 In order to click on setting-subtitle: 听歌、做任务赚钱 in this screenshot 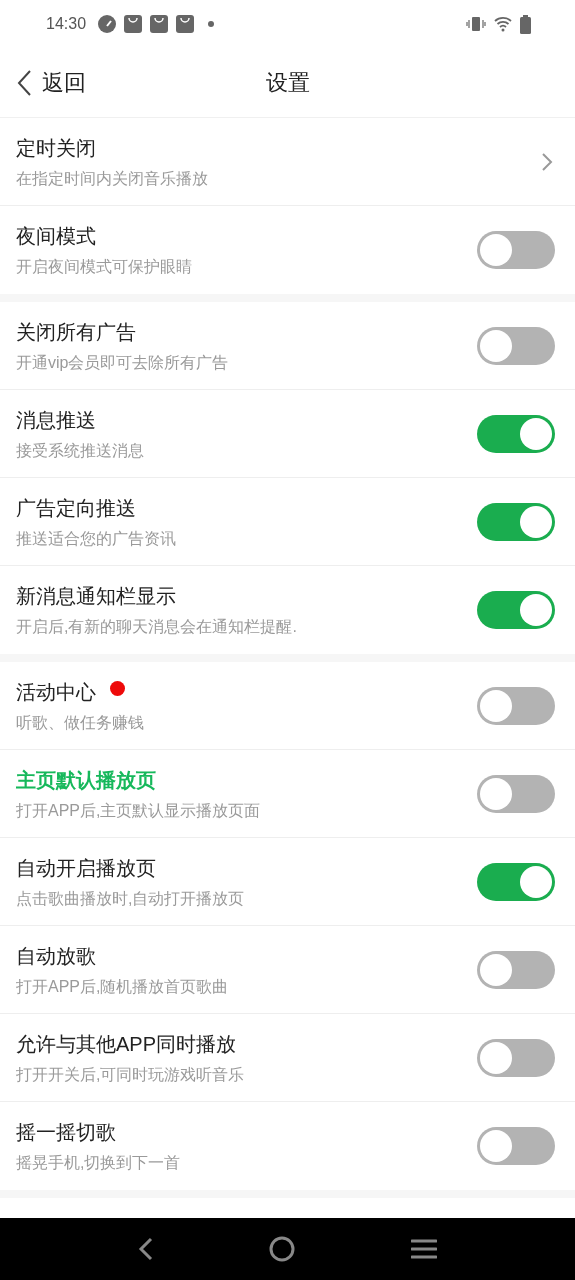, I will do `click(80, 722)`.